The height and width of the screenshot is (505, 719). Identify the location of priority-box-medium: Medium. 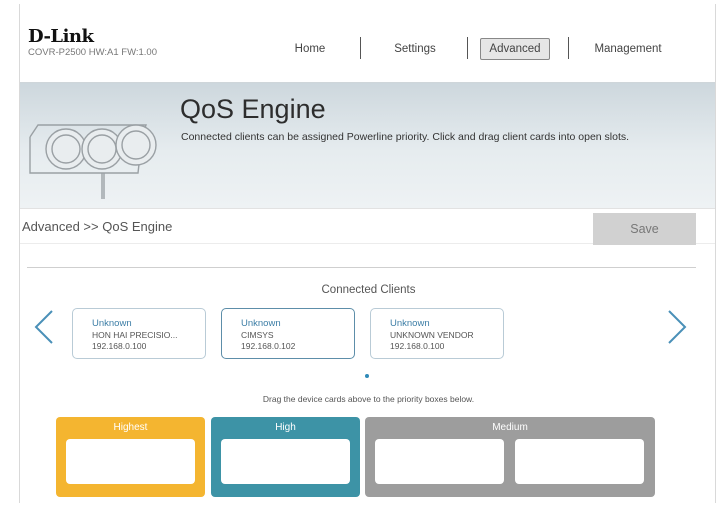
(510, 457).